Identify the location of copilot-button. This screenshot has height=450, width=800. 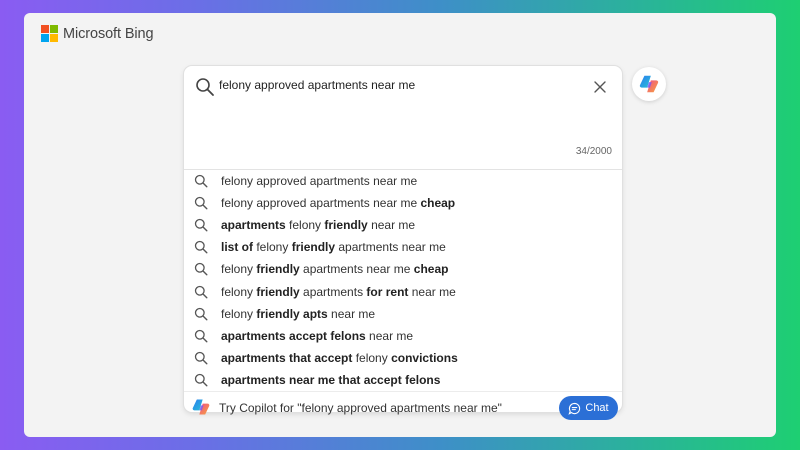
(649, 84).